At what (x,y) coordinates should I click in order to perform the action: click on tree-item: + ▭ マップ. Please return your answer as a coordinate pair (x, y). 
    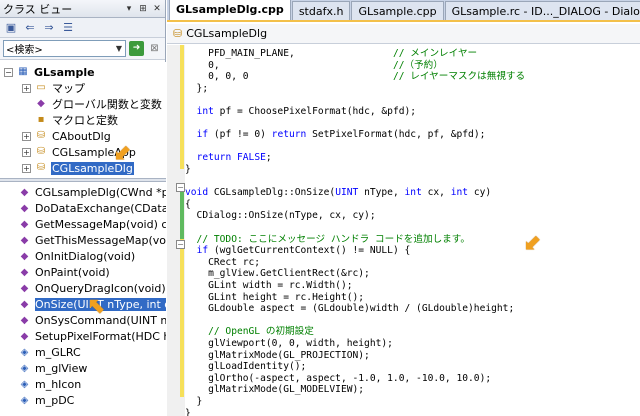
    Looking at the image, I should click on (54, 88).